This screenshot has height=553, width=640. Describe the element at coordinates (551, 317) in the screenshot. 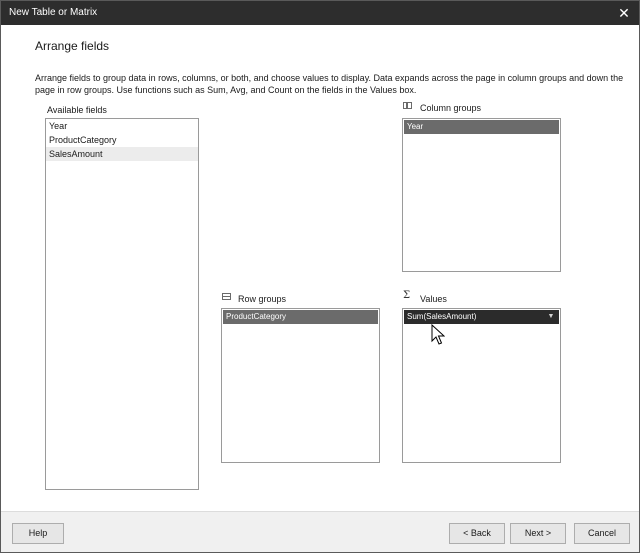

I see `chevron-down-icon: ▼` at that location.